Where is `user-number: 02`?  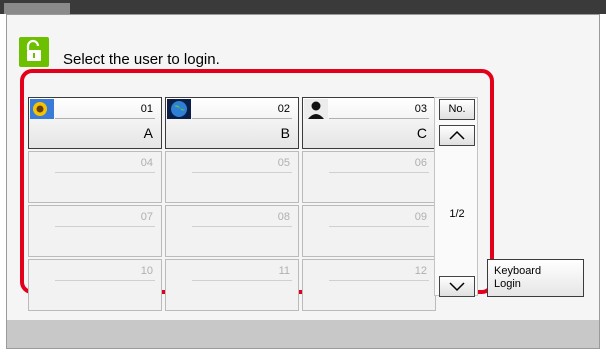
user-number: 02 is located at coordinates (283, 109).